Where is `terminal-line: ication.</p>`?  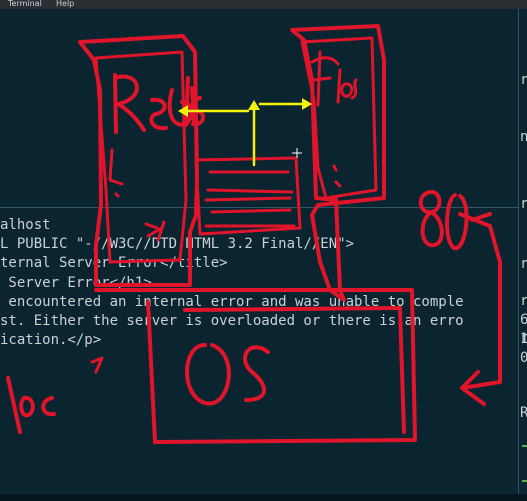 terminal-line: ication.</p> is located at coordinates (51, 340).